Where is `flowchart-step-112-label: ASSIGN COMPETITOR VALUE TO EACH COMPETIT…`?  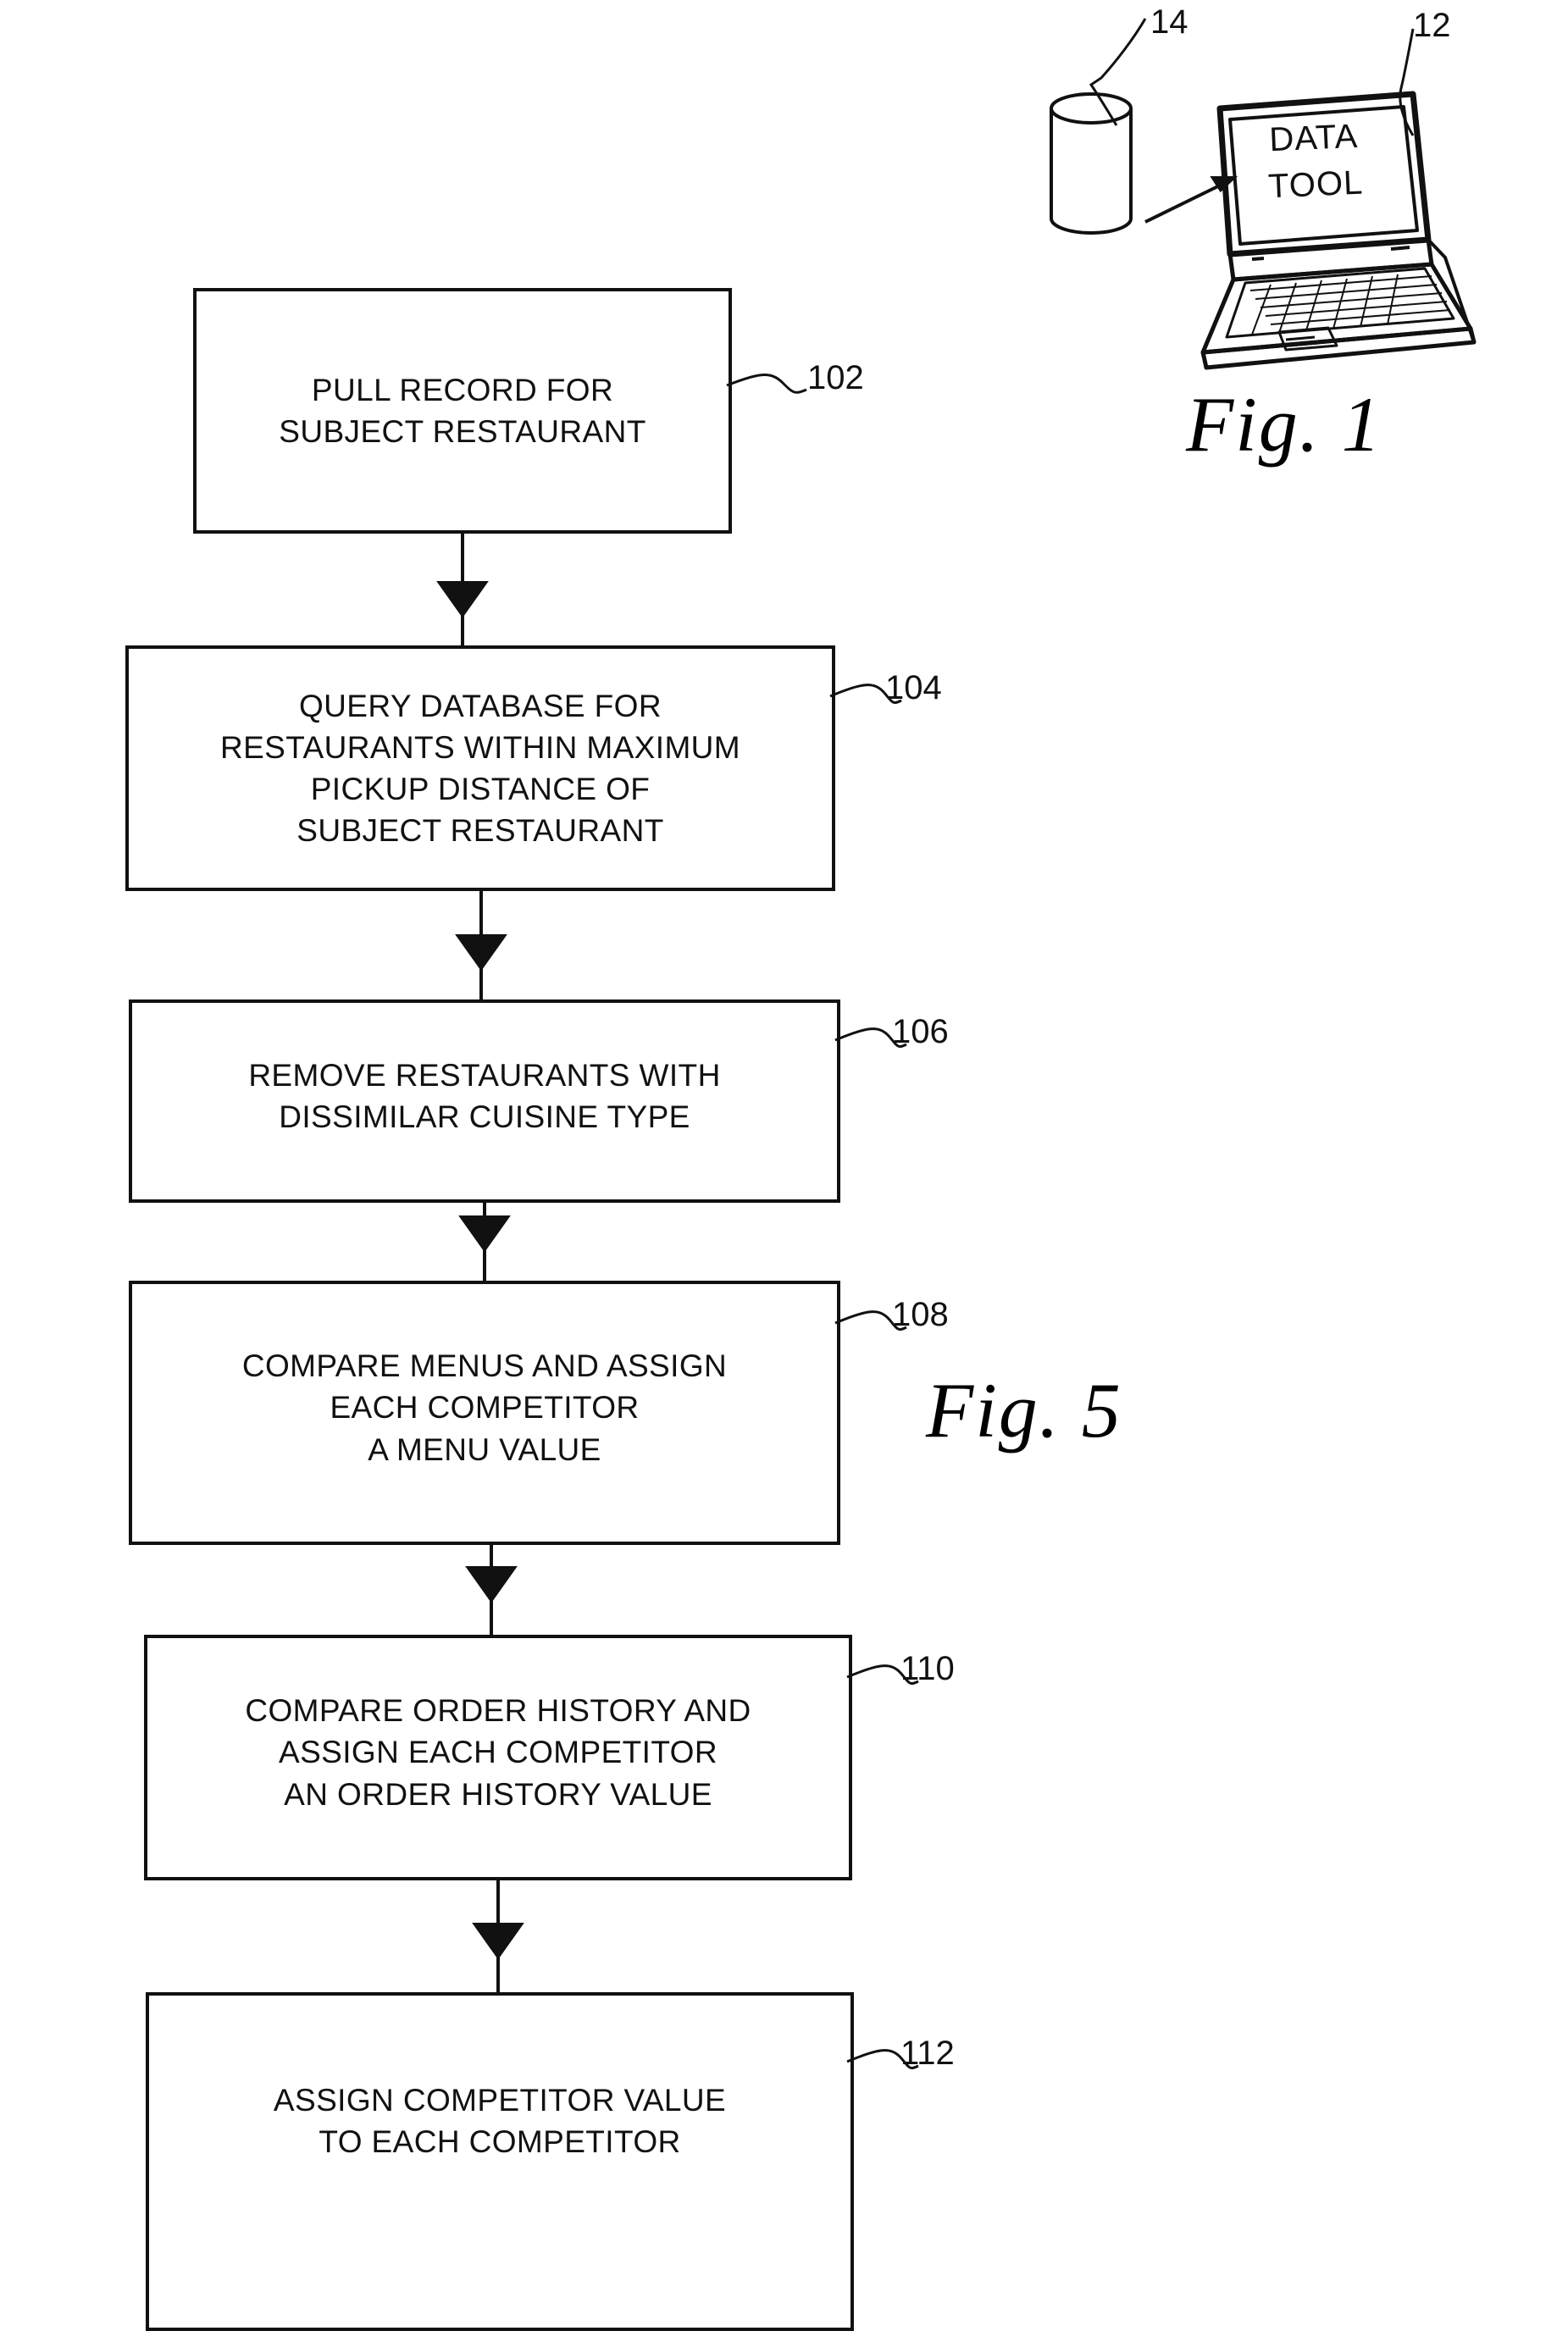 flowchart-step-112-label: ASSIGN COMPETITOR VALUE TO EACH COMPETIT… is located at coordinates (500, 2120).